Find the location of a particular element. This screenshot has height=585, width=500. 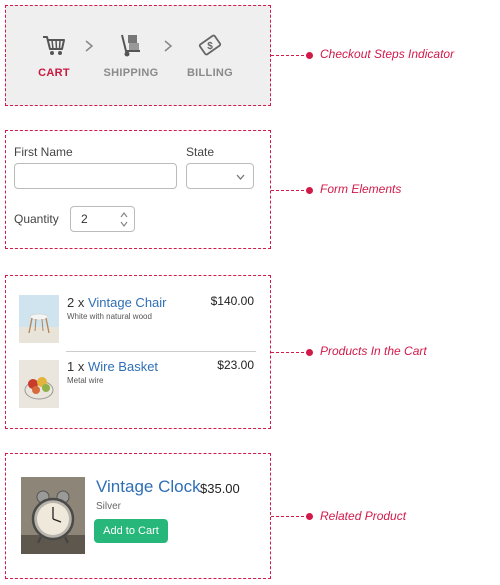

step-shipping: SHIPPING is located at coordinates (131, 55).